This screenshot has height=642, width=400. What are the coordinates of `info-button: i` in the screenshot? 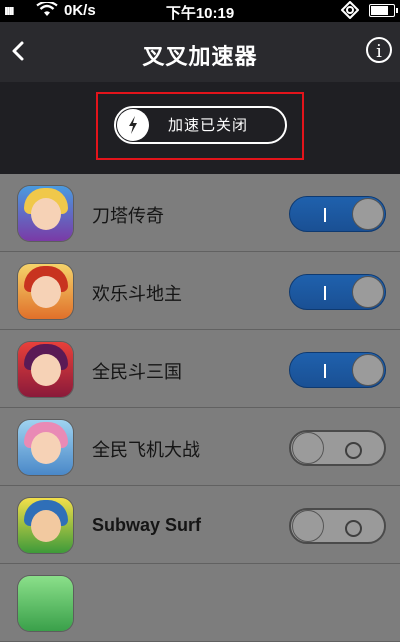 It's located at (379, 50).